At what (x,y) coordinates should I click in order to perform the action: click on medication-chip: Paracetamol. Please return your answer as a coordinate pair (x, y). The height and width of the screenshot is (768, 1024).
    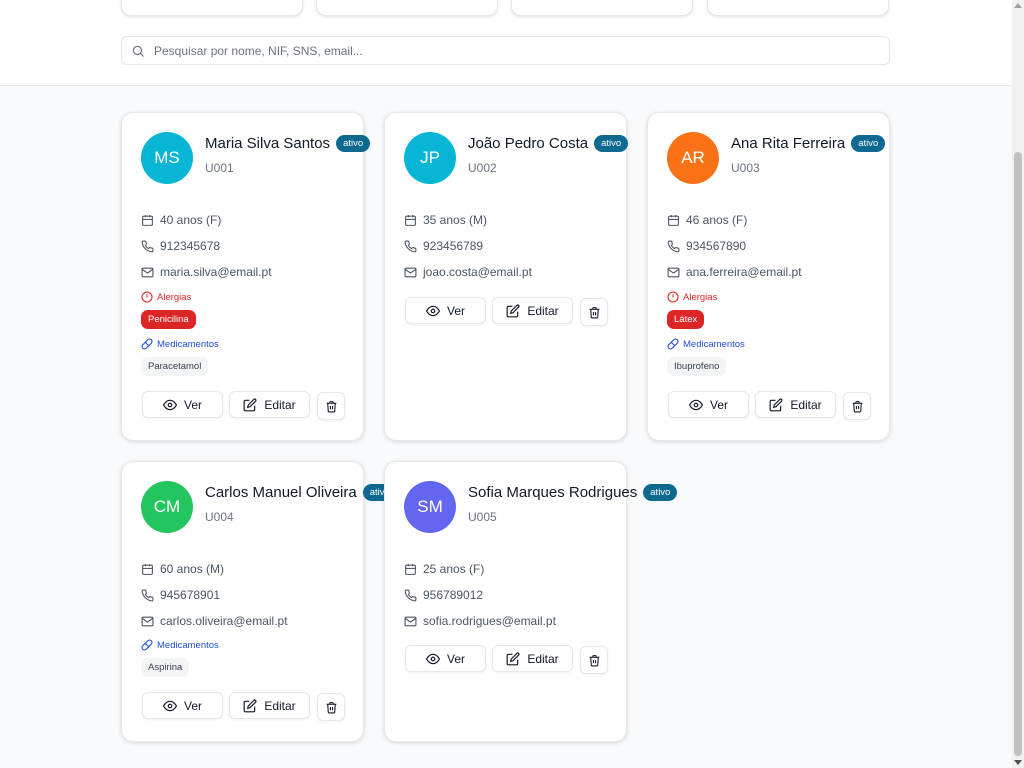
    Looking at the image, I should click on (175, 366).